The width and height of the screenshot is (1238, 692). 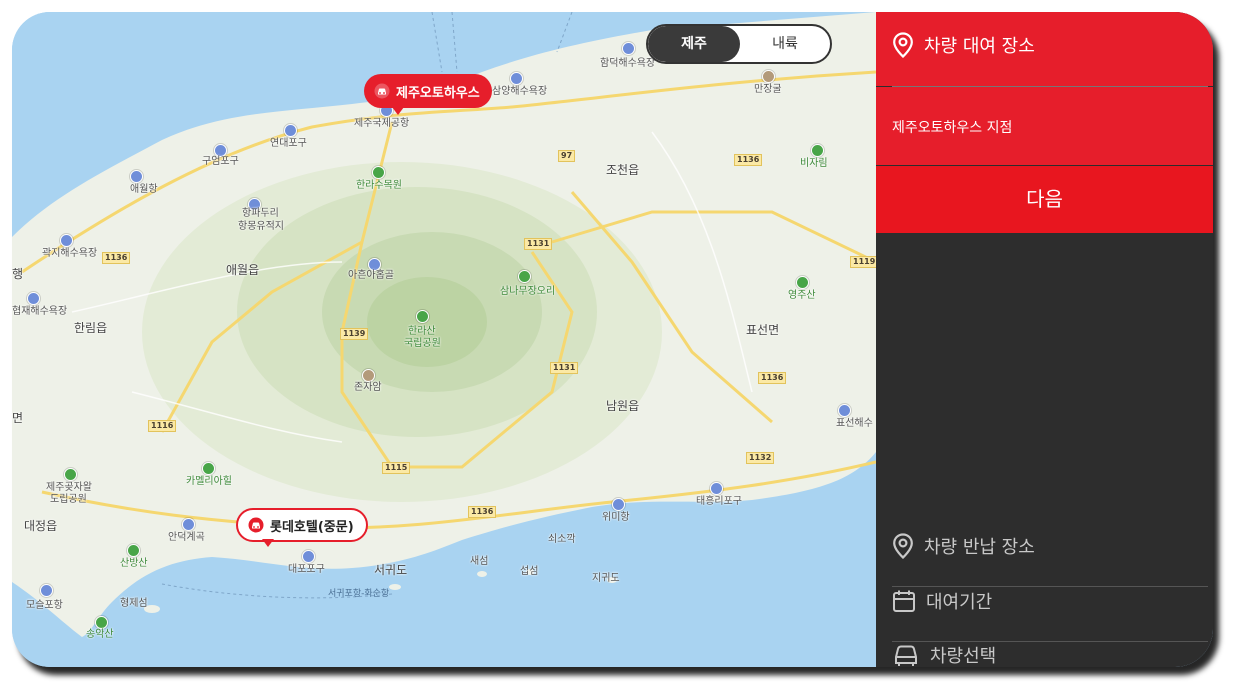 What do you see at coordinates (186, 537) in the screenshot?
I see `map-label: 안덕계곡` at bounding box center [186, 537].